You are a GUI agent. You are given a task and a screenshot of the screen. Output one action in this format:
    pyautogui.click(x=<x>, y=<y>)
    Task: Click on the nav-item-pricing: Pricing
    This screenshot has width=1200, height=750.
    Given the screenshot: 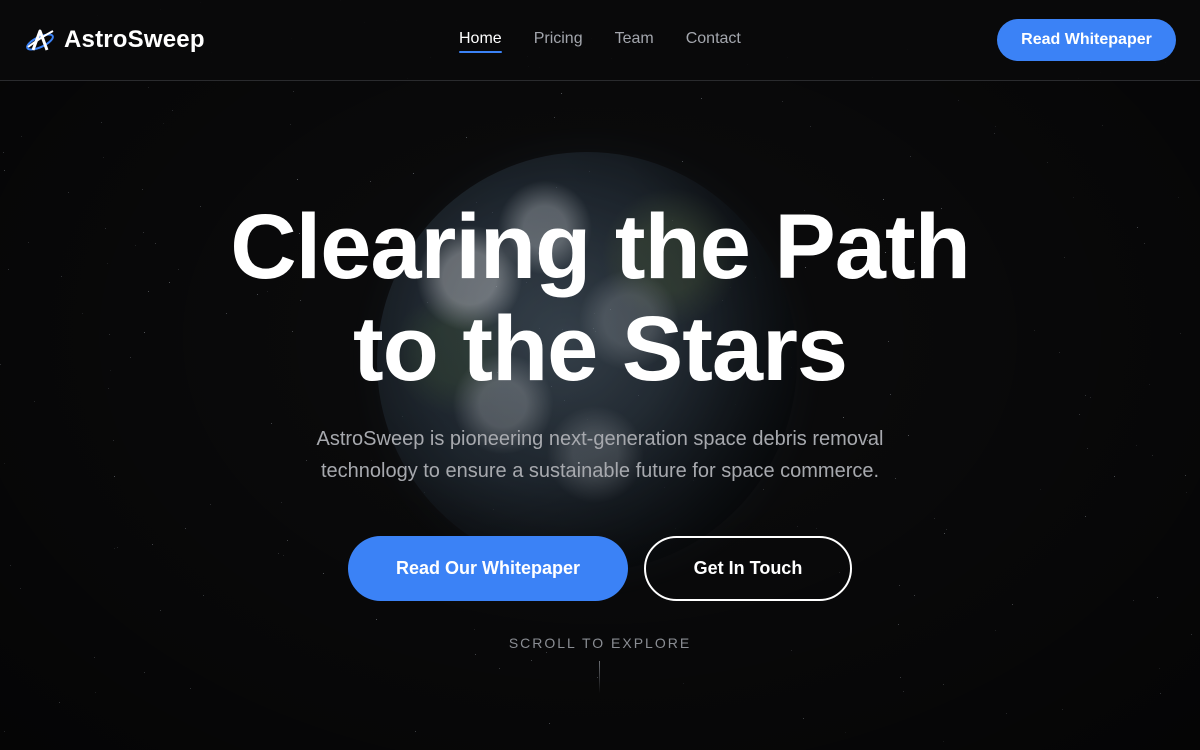 What is the action you would take?
    pyautogui.click(x=558, y=40)
    